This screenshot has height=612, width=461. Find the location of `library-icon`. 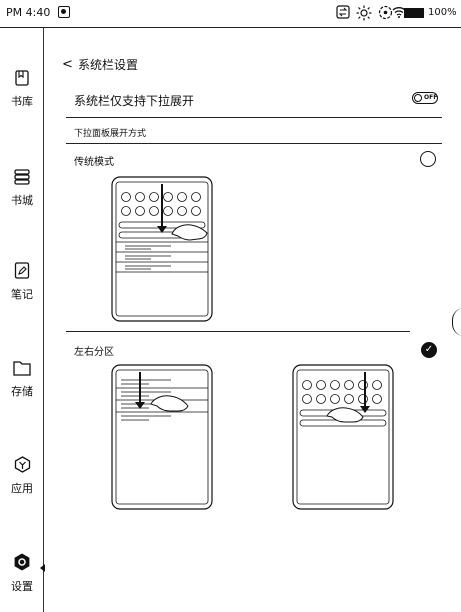

library-icon is located at coordinates (22, 78).